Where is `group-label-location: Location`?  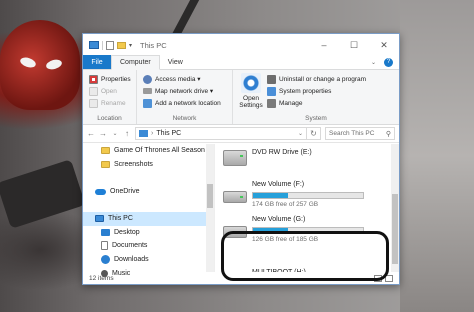
group-label-location: Location is located at coordinates (109, 118).